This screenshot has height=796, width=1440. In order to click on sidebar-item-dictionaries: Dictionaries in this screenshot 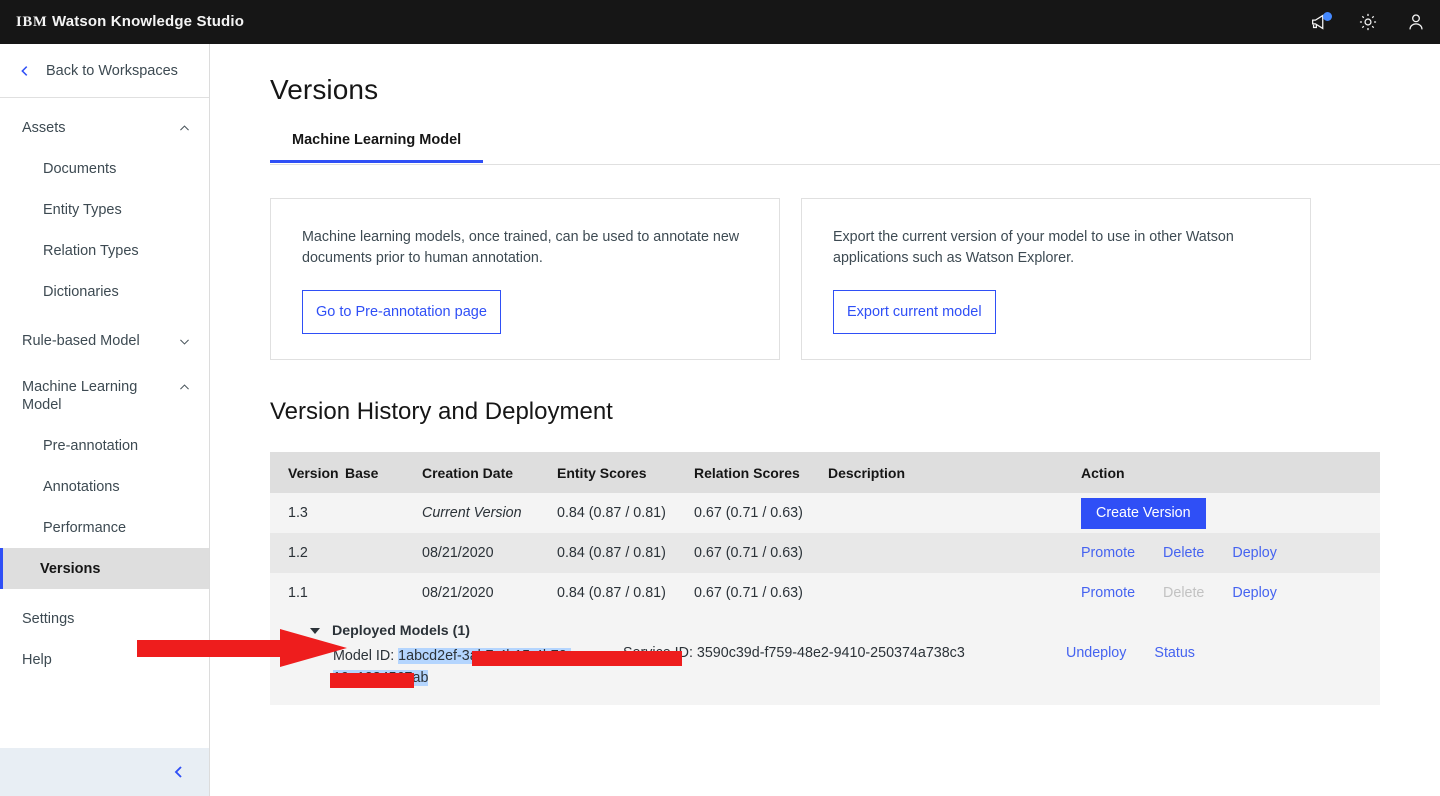, I will do `click(104, 291)`.